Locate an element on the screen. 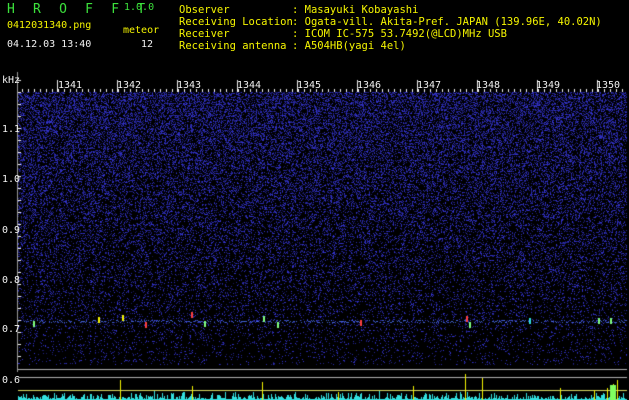 This screenshot has height=400, width=629. file-name: 0412031340.png is located at coordinates (49, 25).